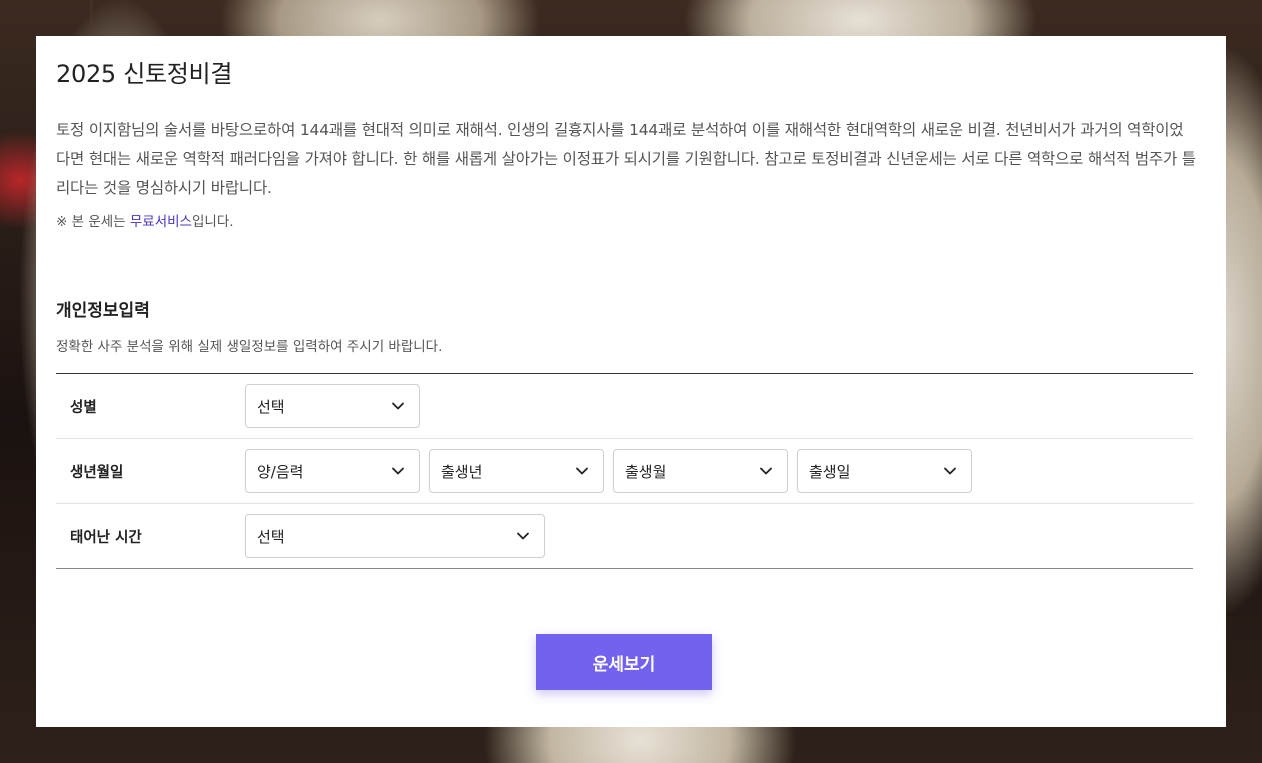 The width and height of the screenshot is (1262, 763). Describe the element at coordinates (462, 471) in the screenshot. I see `birth-year-value: 출생년` at that location.